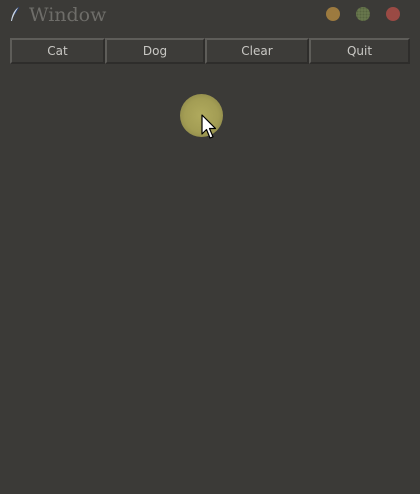  I want to click on minimize-button, so click(333, 14).